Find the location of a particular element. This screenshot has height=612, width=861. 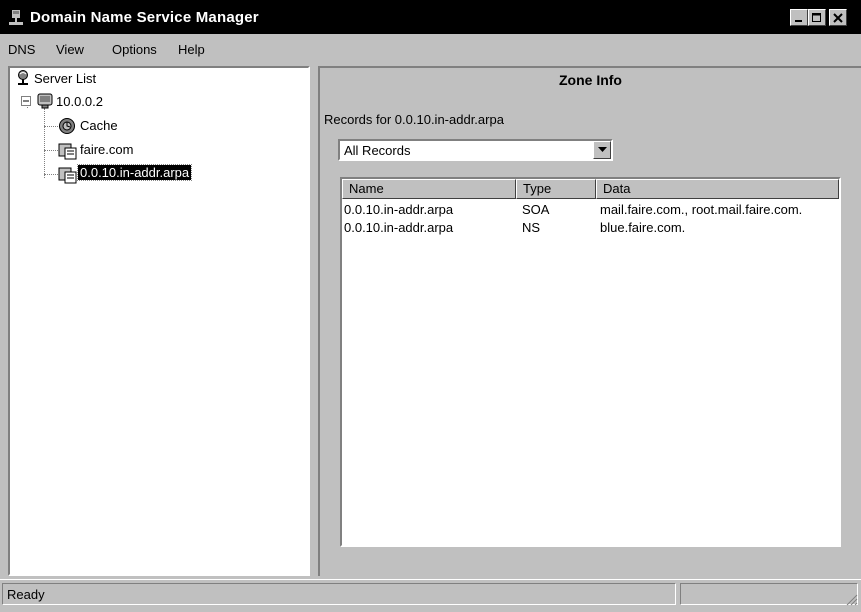

records-label: Records for 0.0.10.in-addr.arpa is located at coordinates (414, 119).